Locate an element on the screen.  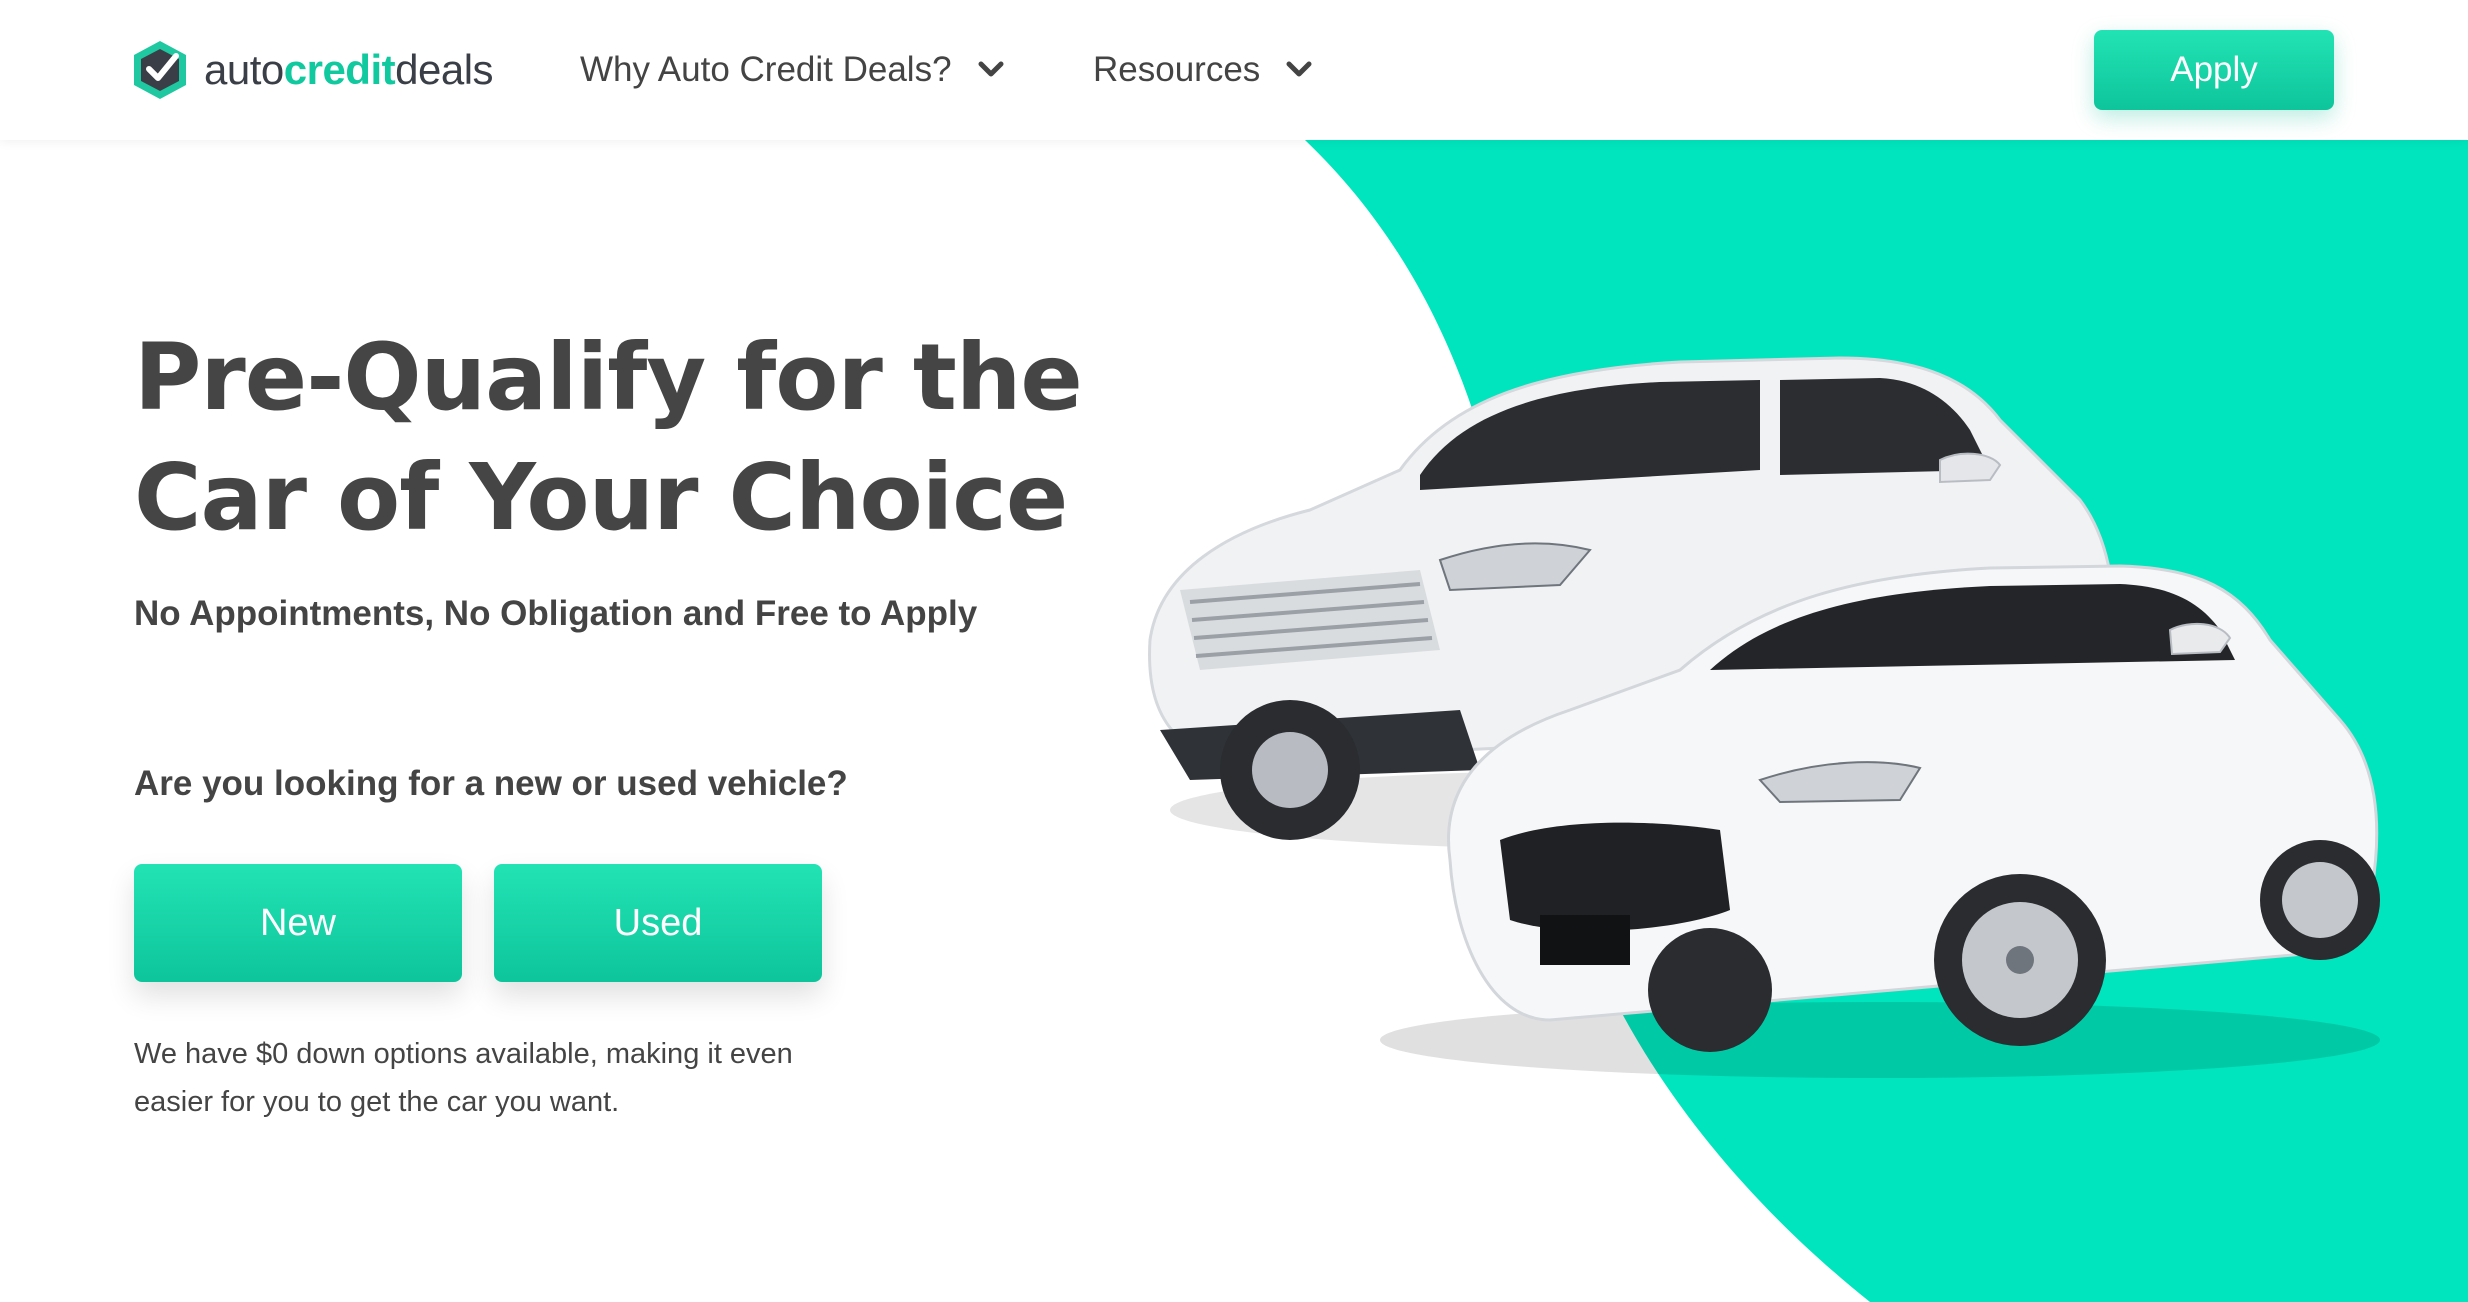
nav-why-auto-credit-deals: Why Auto Credit Deals? is located at coordinates (792, 70).